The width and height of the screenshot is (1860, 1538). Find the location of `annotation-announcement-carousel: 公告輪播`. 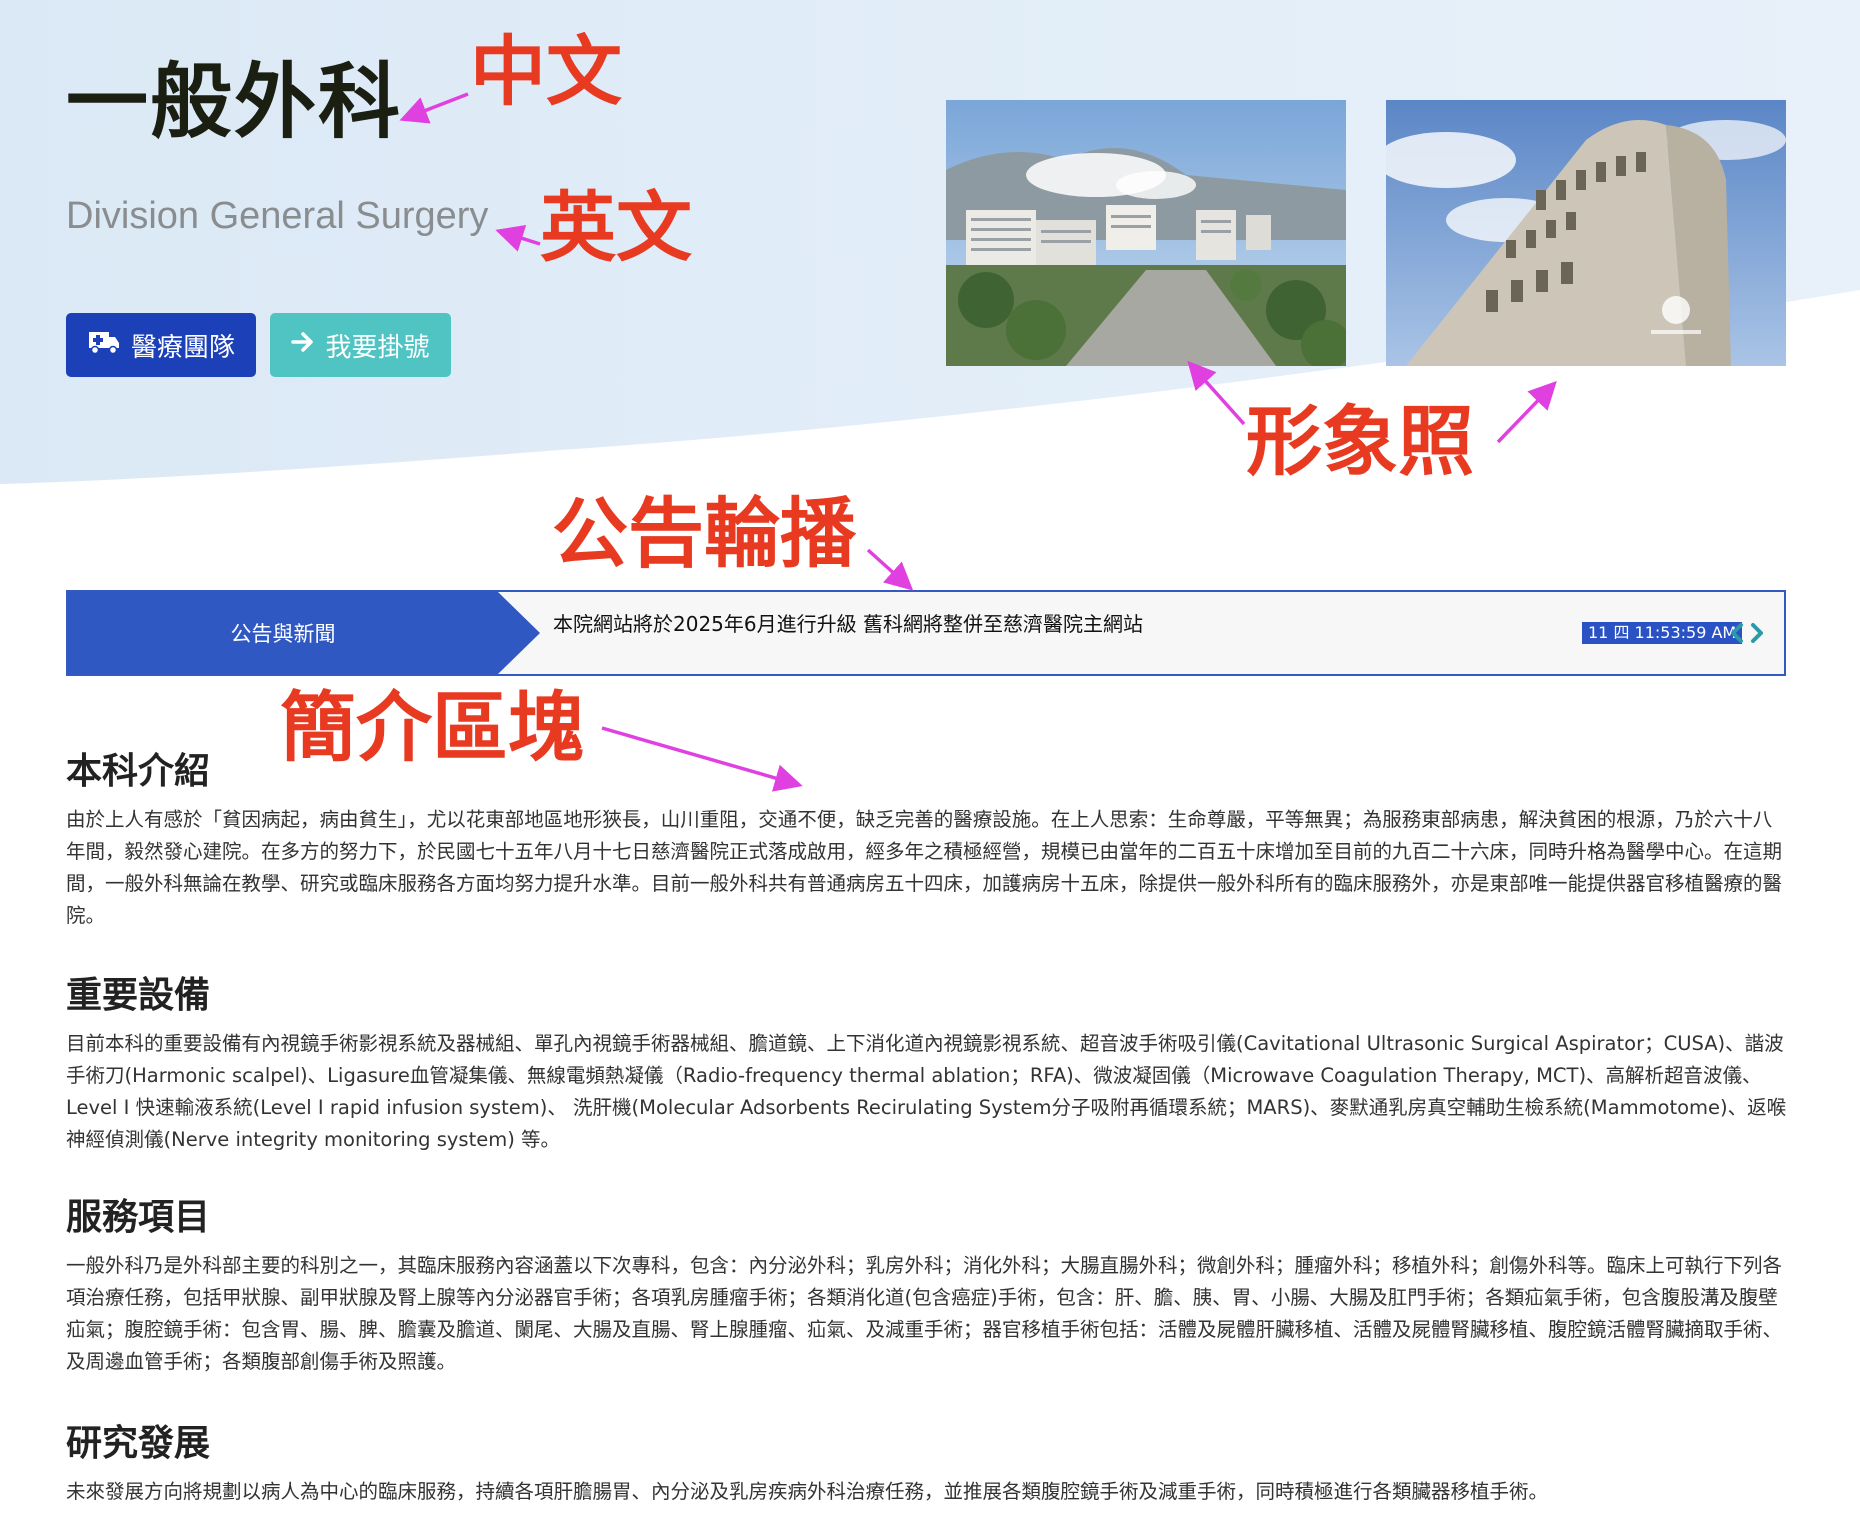

annotation-announcement-carousel: 公告輪播 is located at coordinates (704, 533).